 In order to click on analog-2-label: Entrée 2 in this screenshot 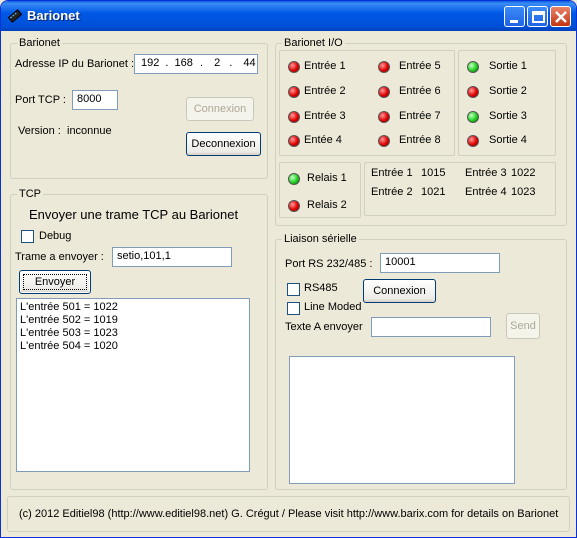, I will do `click(392, 192)`.